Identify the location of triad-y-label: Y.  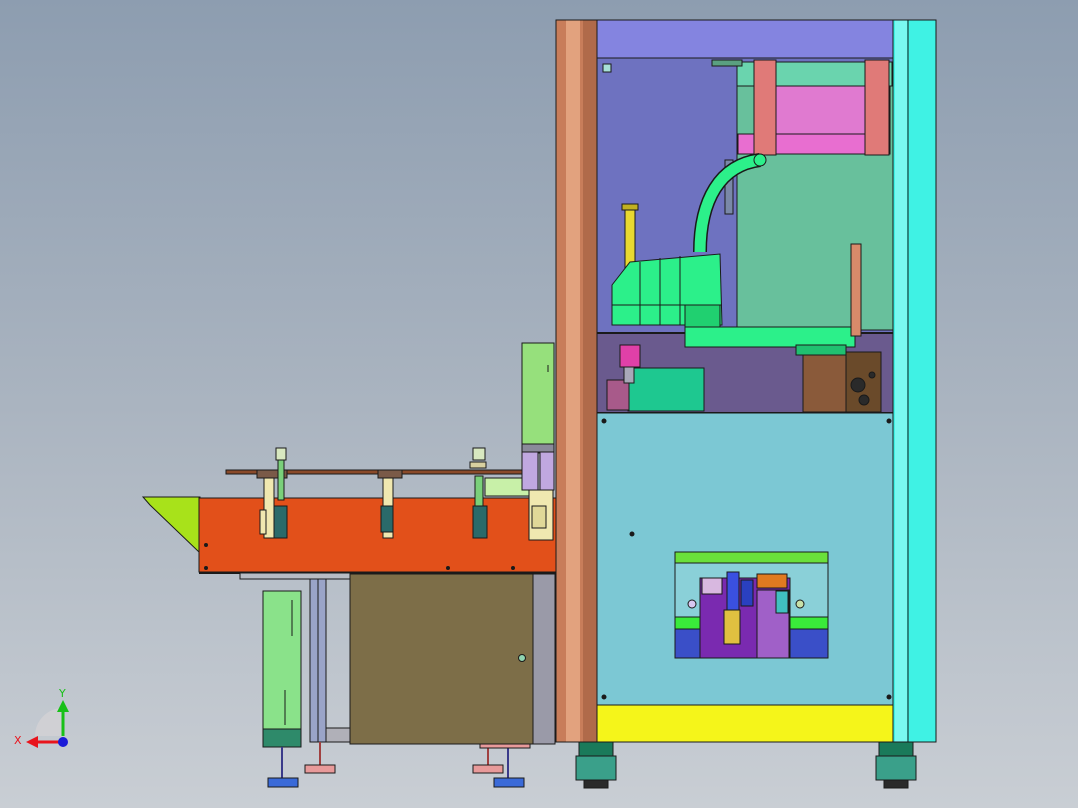
(62, 693).